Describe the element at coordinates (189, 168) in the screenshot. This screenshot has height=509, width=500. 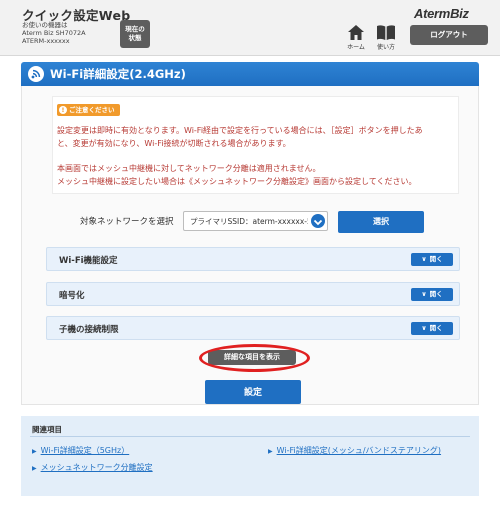
I see `notice-line: 本画面ではメッシュ中継機に対してネットワーク分離は適用されません。` at that location.